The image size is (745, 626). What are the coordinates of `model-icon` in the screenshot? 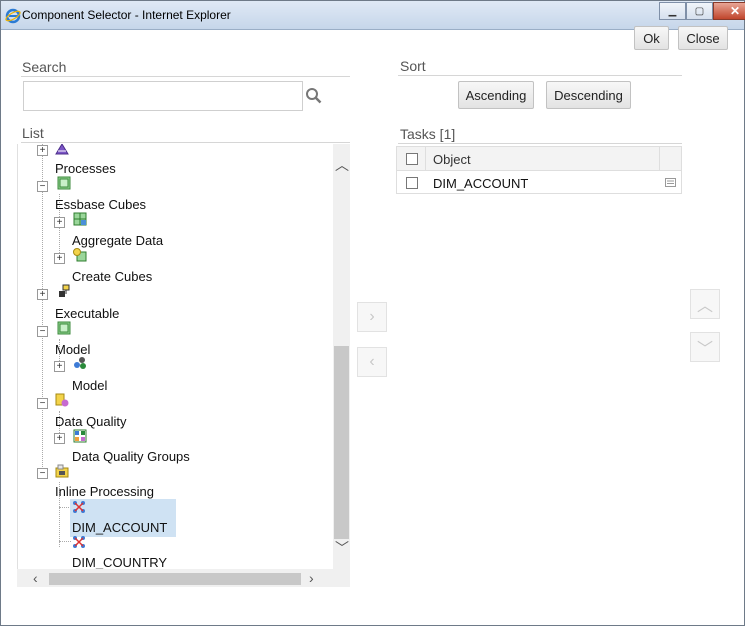 It's located at (80, 363).